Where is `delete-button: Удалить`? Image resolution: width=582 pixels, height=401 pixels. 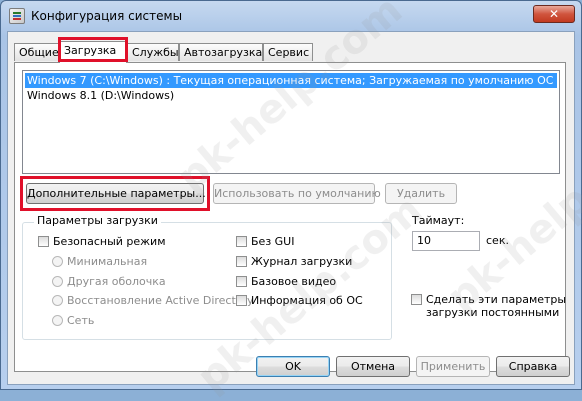 delete-button: Удалить is located at coordinates (421, 193).